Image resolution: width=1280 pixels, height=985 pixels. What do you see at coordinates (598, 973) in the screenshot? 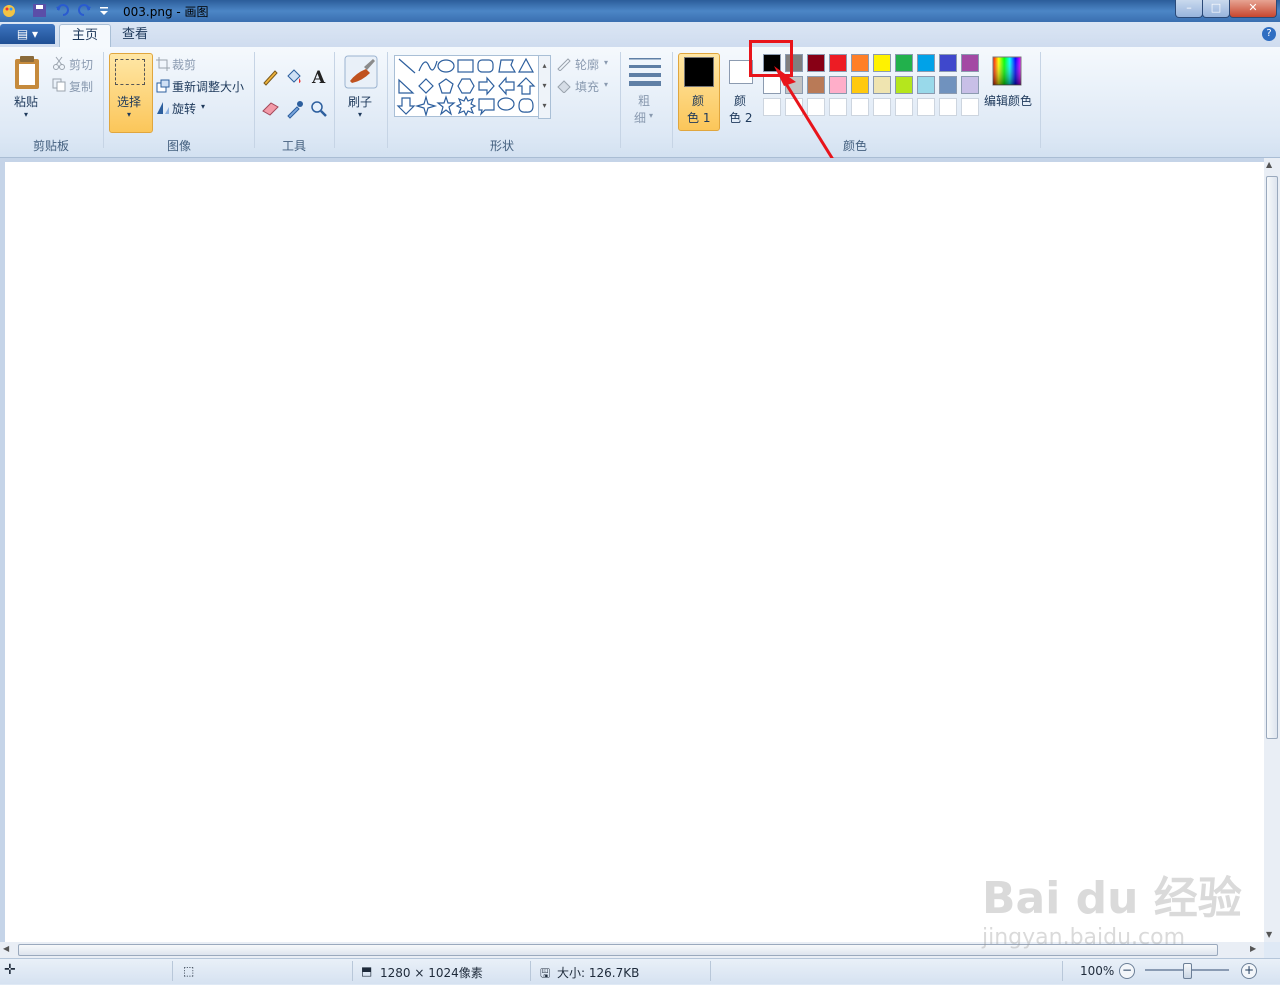
I see `file-size: 大小: 126.7KB` at bounding box center [598, 973].